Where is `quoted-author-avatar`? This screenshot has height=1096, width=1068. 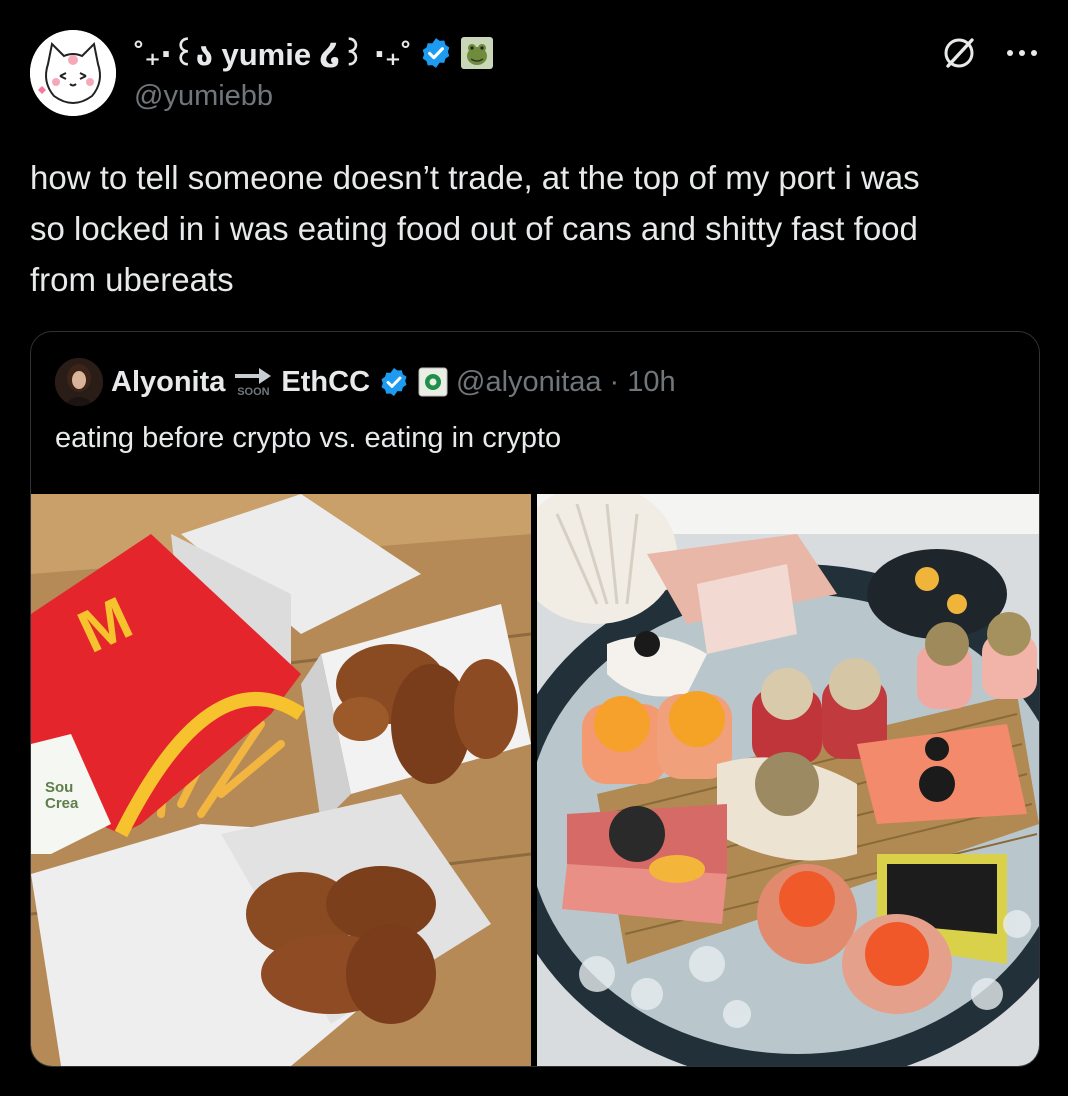
quoted-author-avatar is located at coordinates (79, 382).